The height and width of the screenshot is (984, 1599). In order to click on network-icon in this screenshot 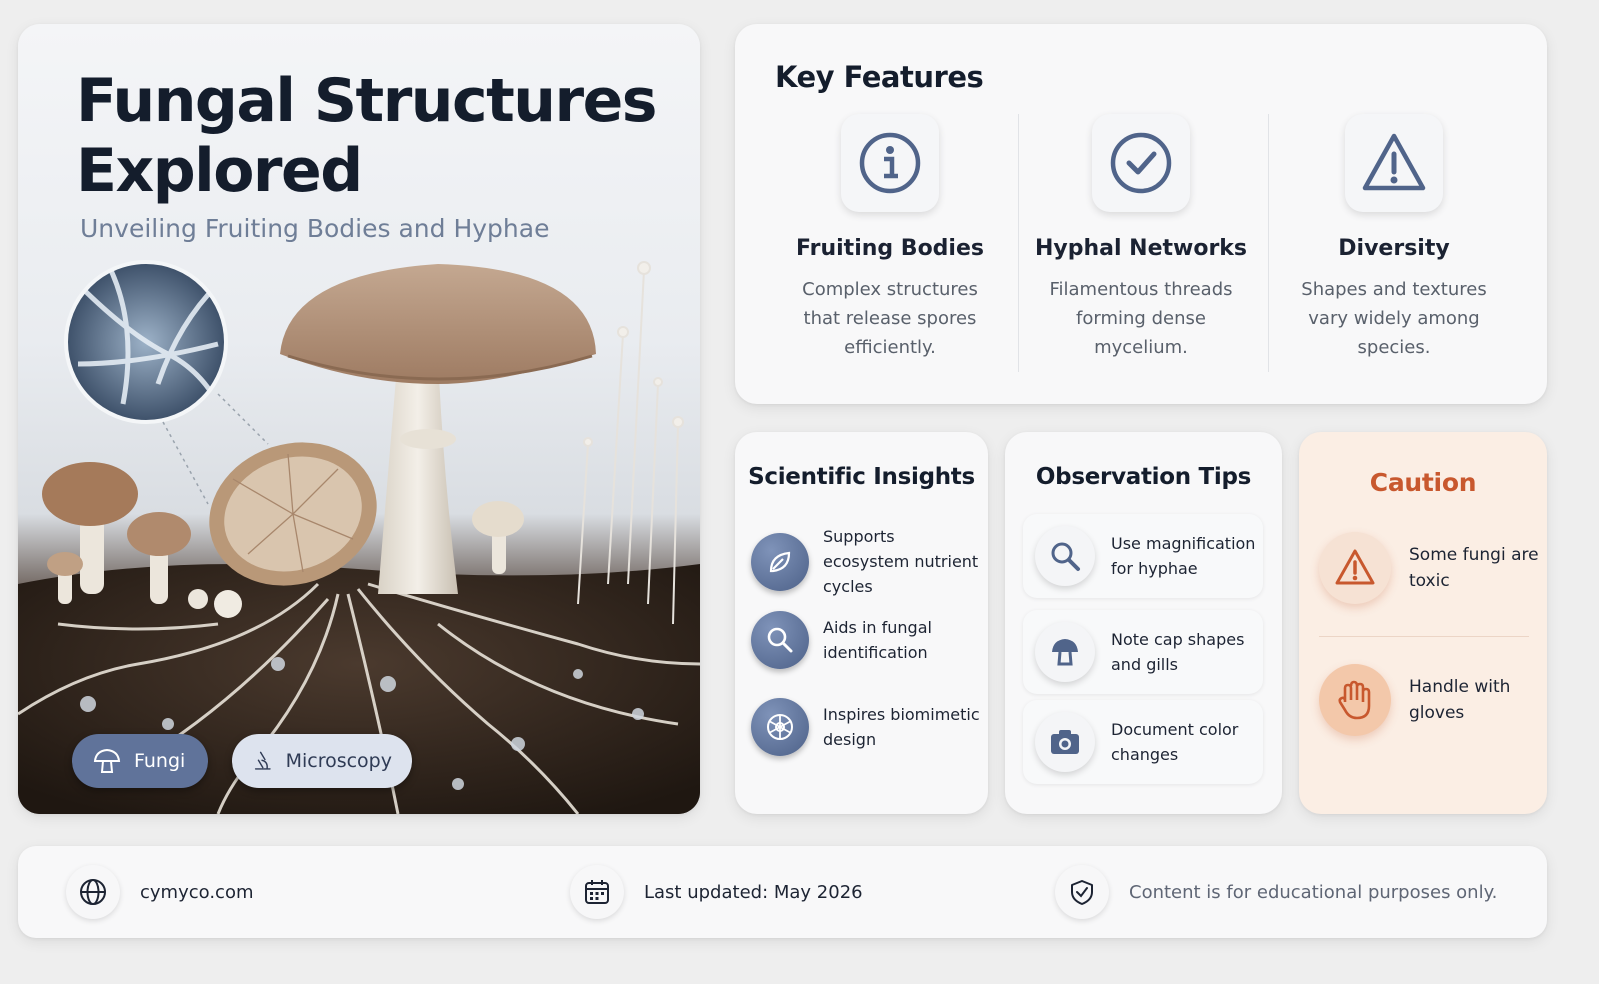, I will do `click(780, 727)`.